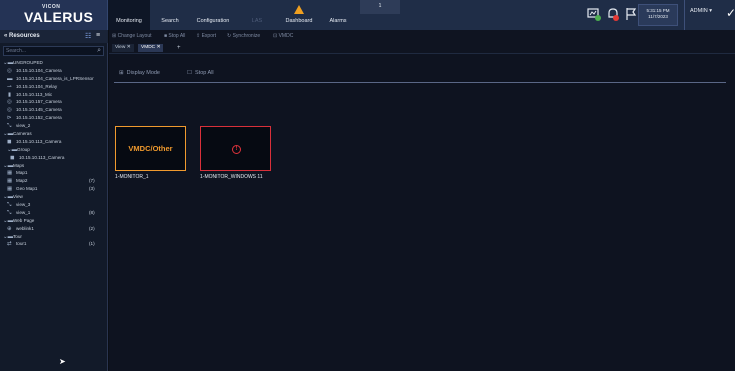 This screenshot has width=735, height=371. What do you see at coordinates (54, 166) in the screenshot?
I see `tree-item-maps: ⌄▬ Maps` at bounding box center [54, 166].